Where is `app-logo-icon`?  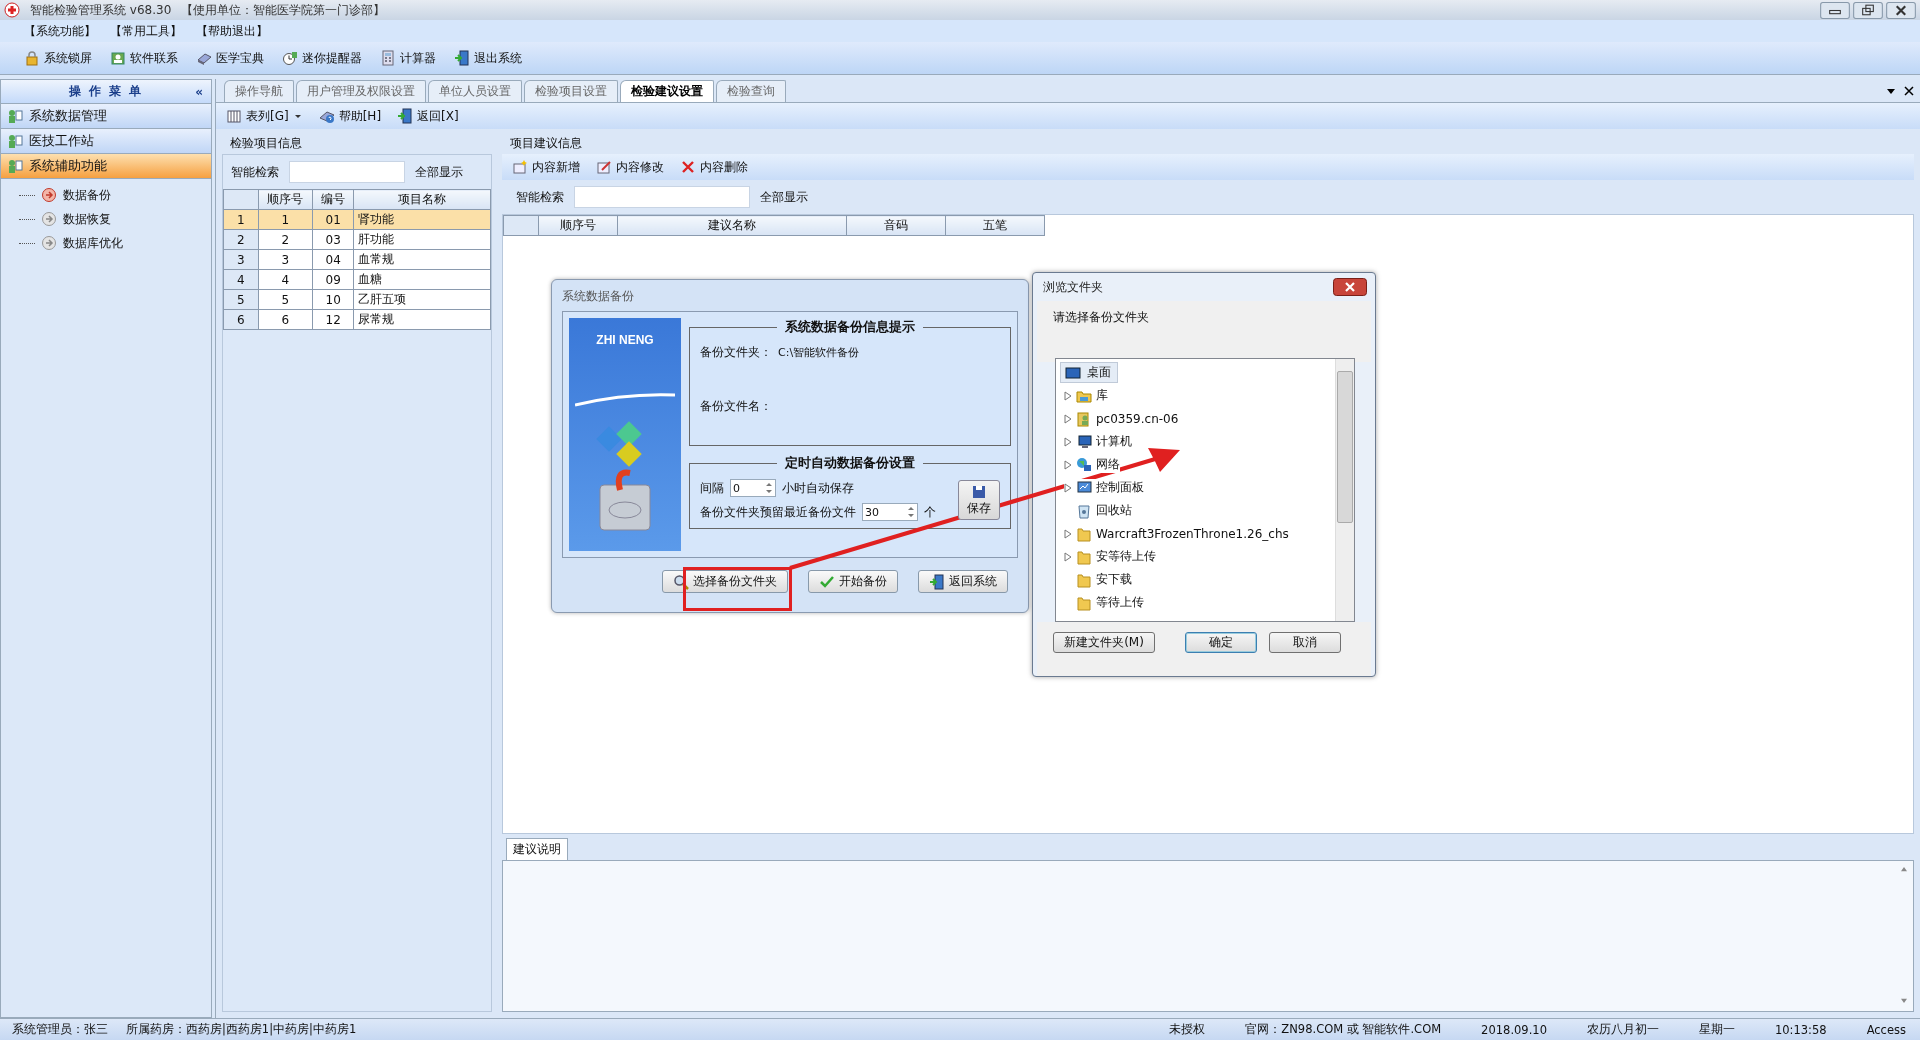 app-logo-icon is located at coordinates (12, 10).